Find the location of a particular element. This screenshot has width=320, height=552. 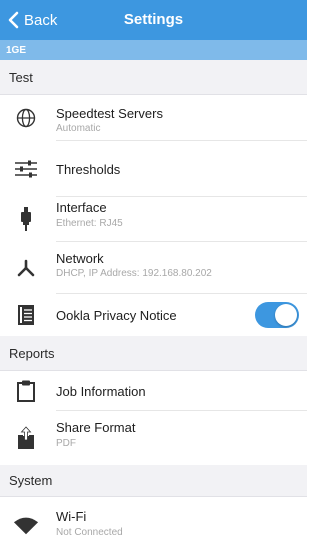

page-title: Settings is located at coordinates (153, 19).